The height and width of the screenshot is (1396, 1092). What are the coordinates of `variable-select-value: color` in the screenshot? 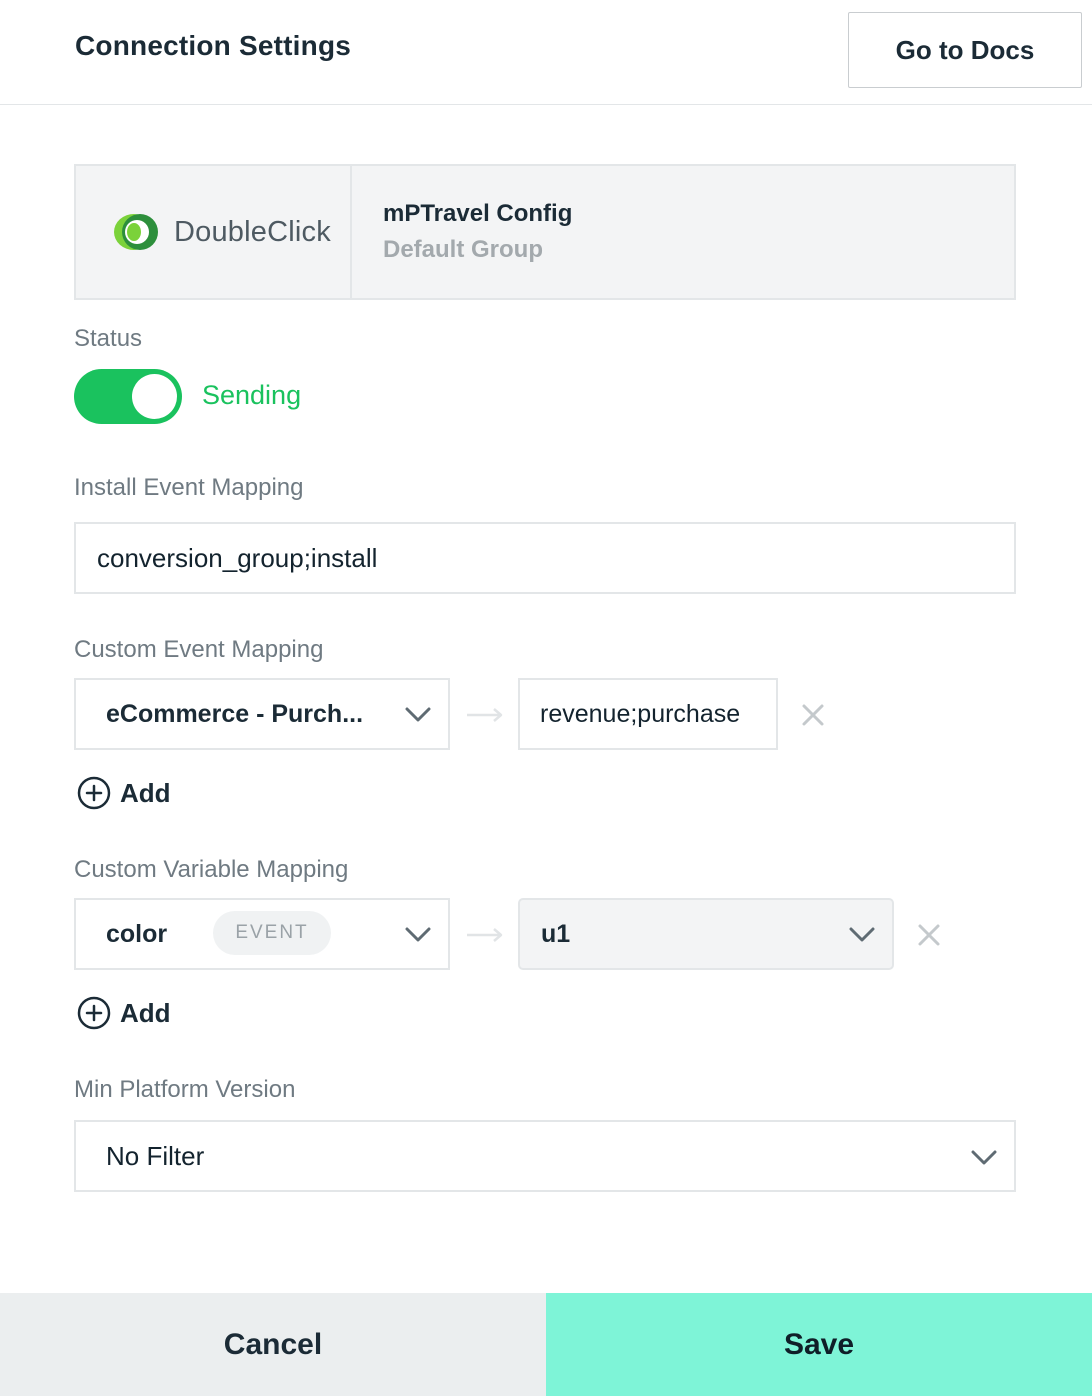 It's located at (137, 933).